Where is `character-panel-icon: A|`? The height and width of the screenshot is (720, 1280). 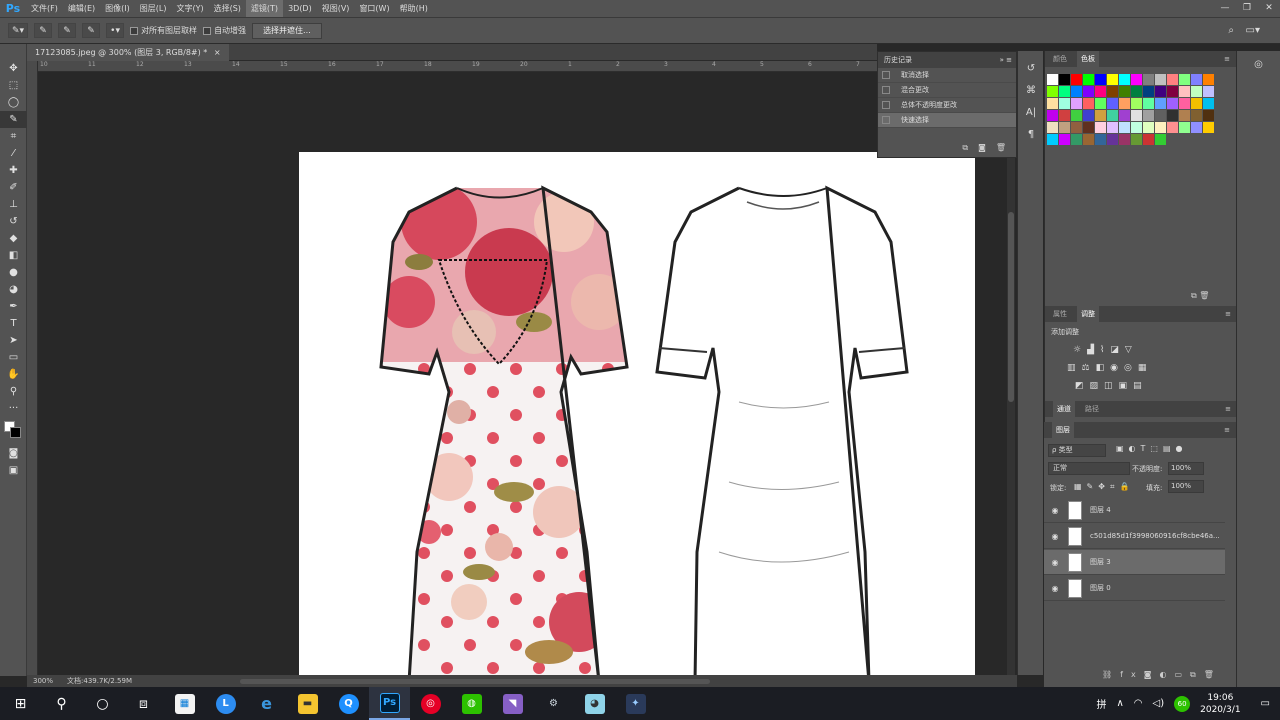
character-panel-icon: A| is located at coordinates (1031, 112).